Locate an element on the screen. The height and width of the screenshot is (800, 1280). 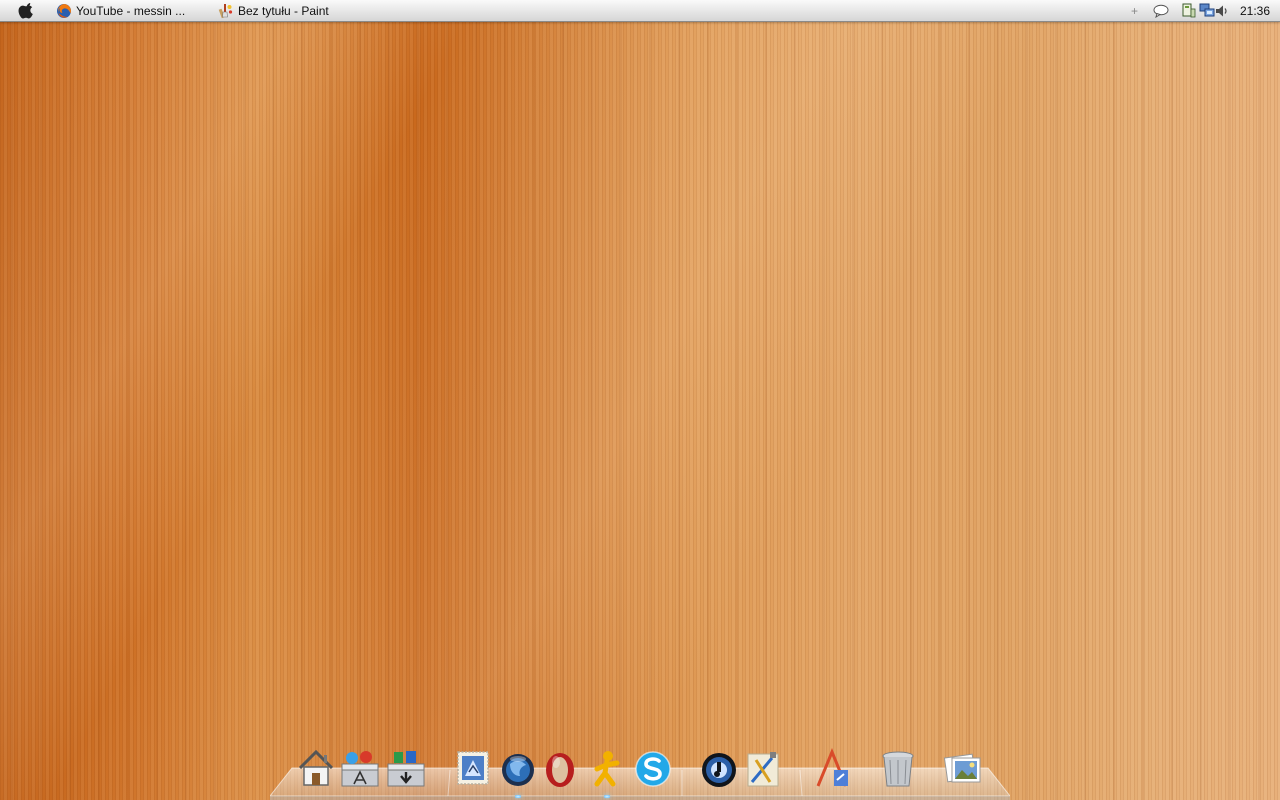
itunes-icon is located at coordinates (719, 769).